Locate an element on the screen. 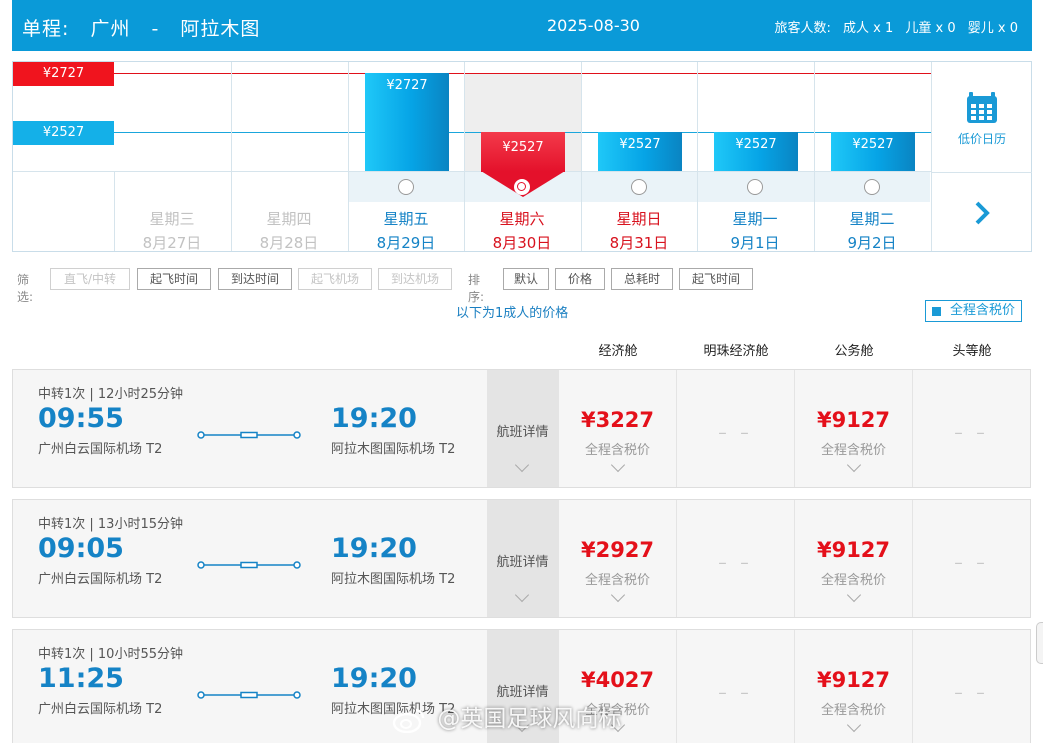 The width and height of the screenshot is (1043, 743). day-weekday: 星期日 is located at coordinates (639, 219).